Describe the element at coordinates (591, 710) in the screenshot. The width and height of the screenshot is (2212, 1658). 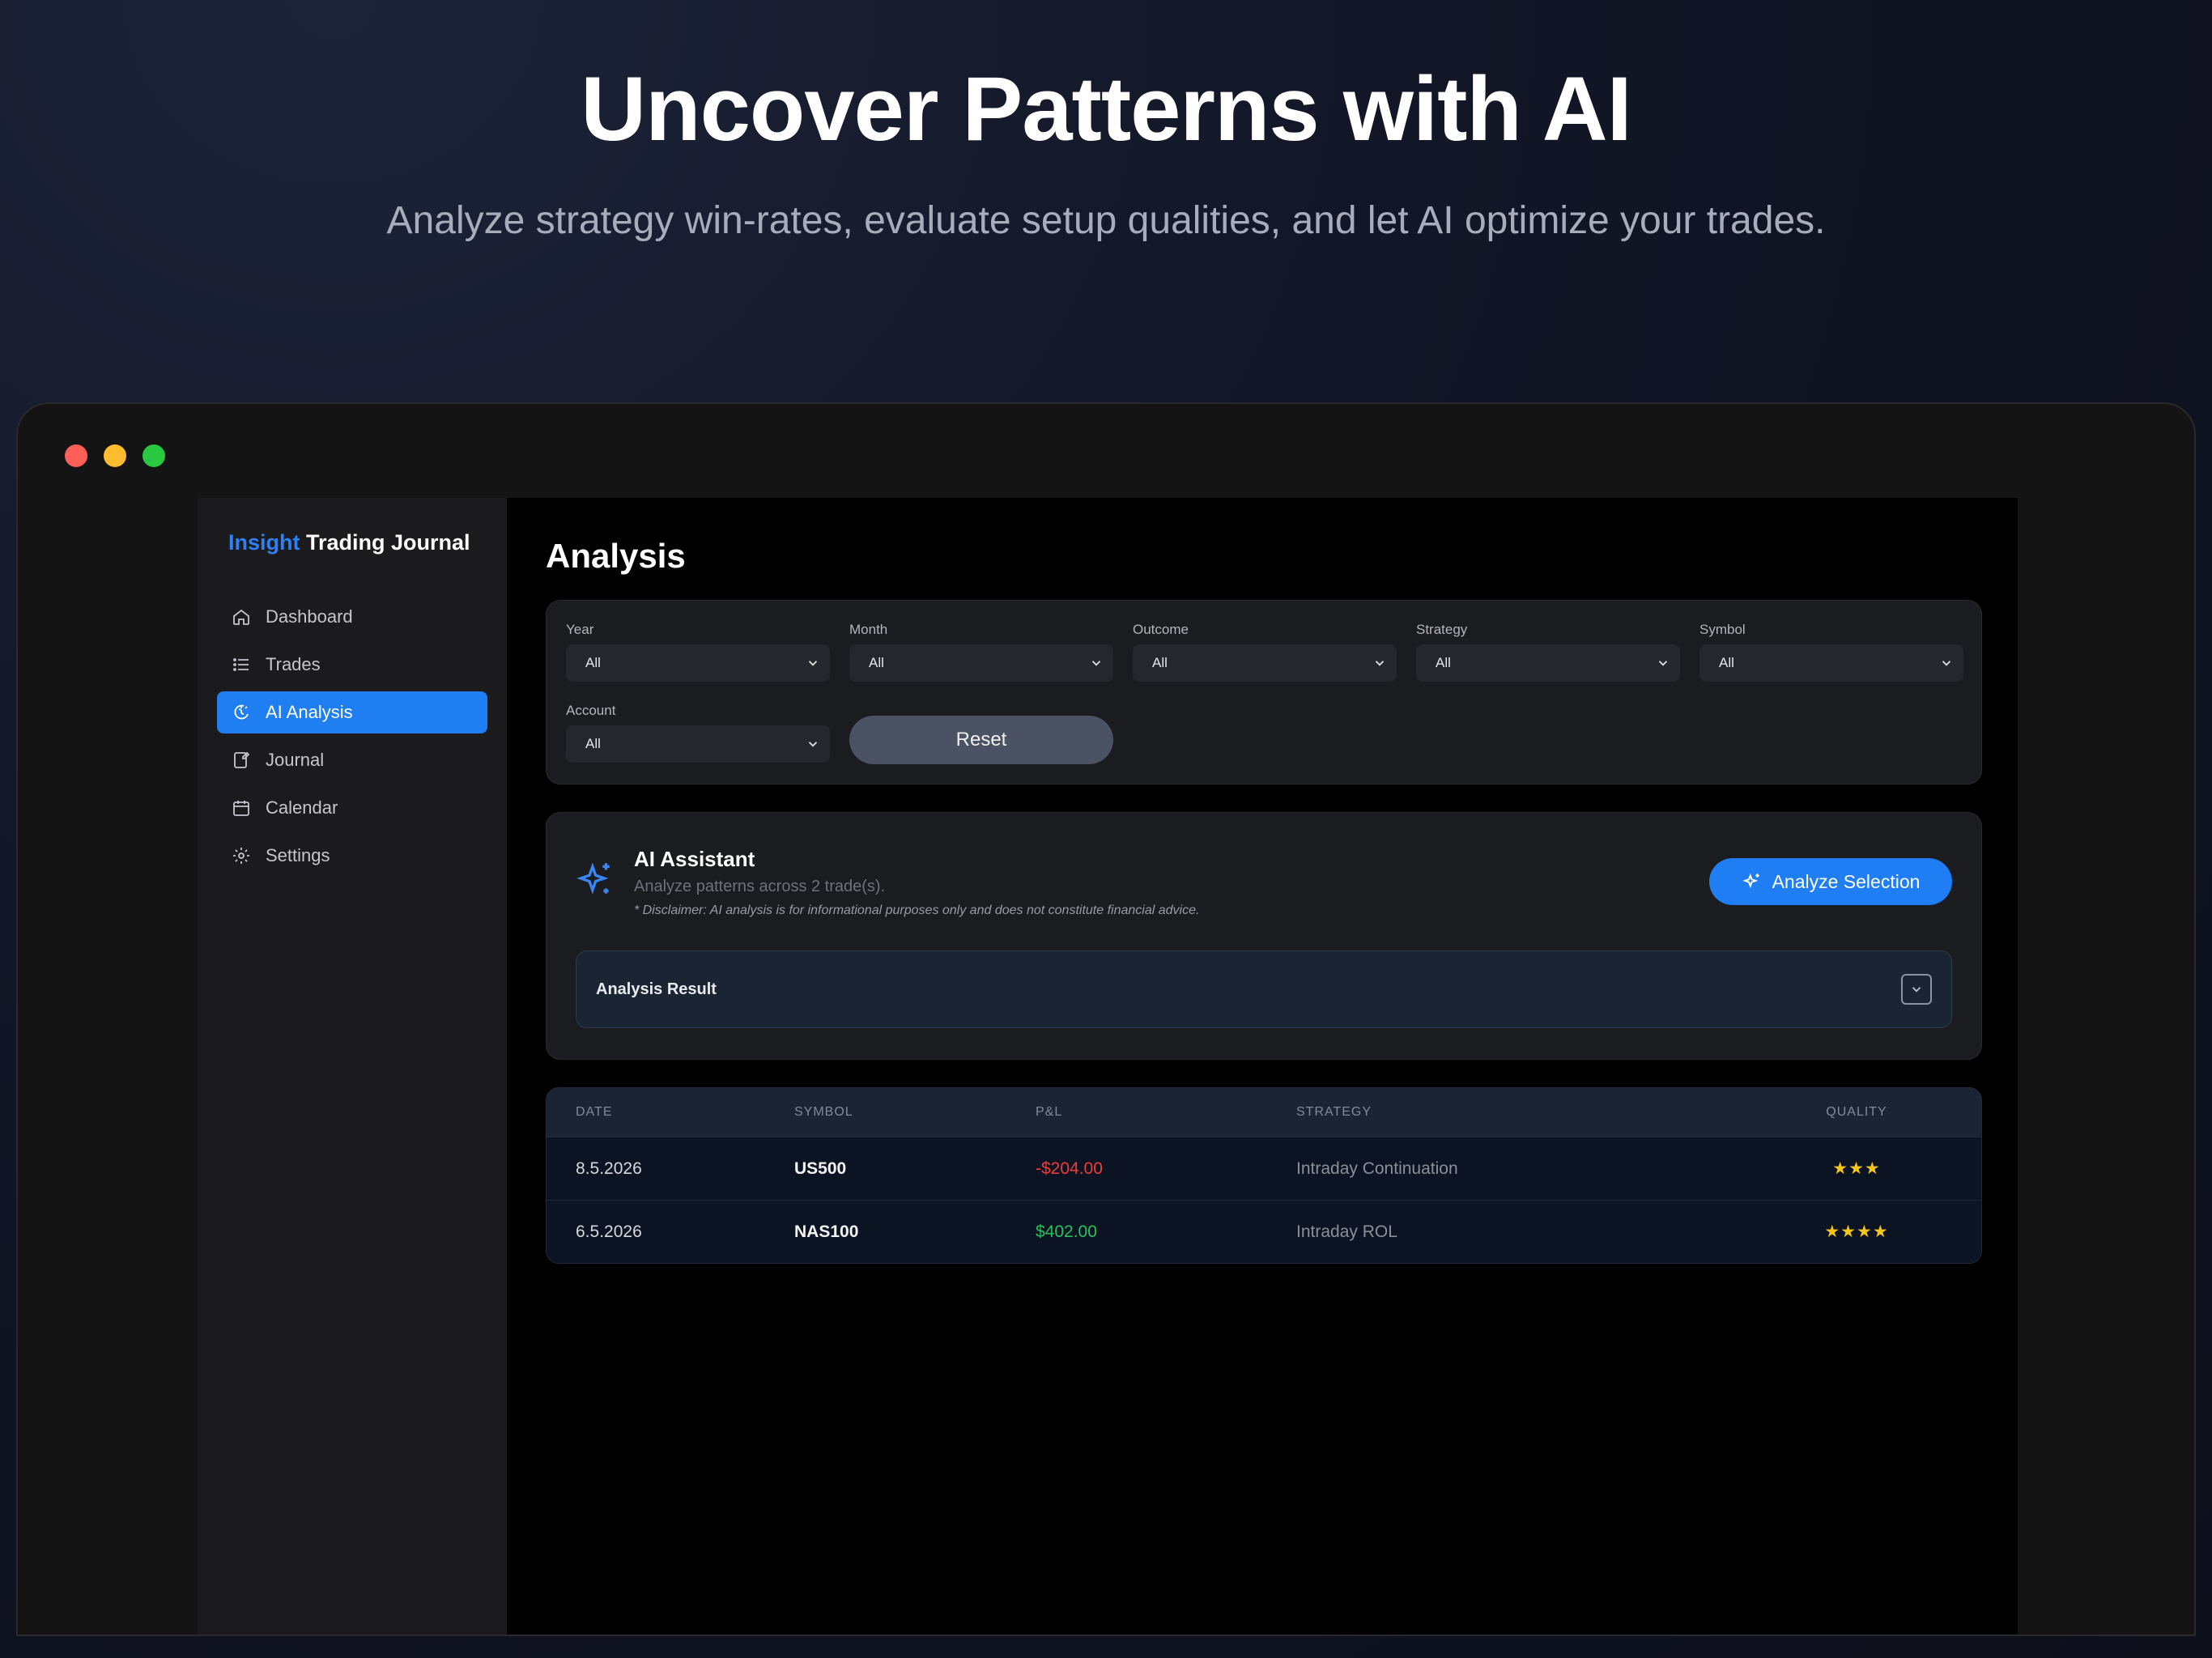
I see `filter-label: Account` at that location.